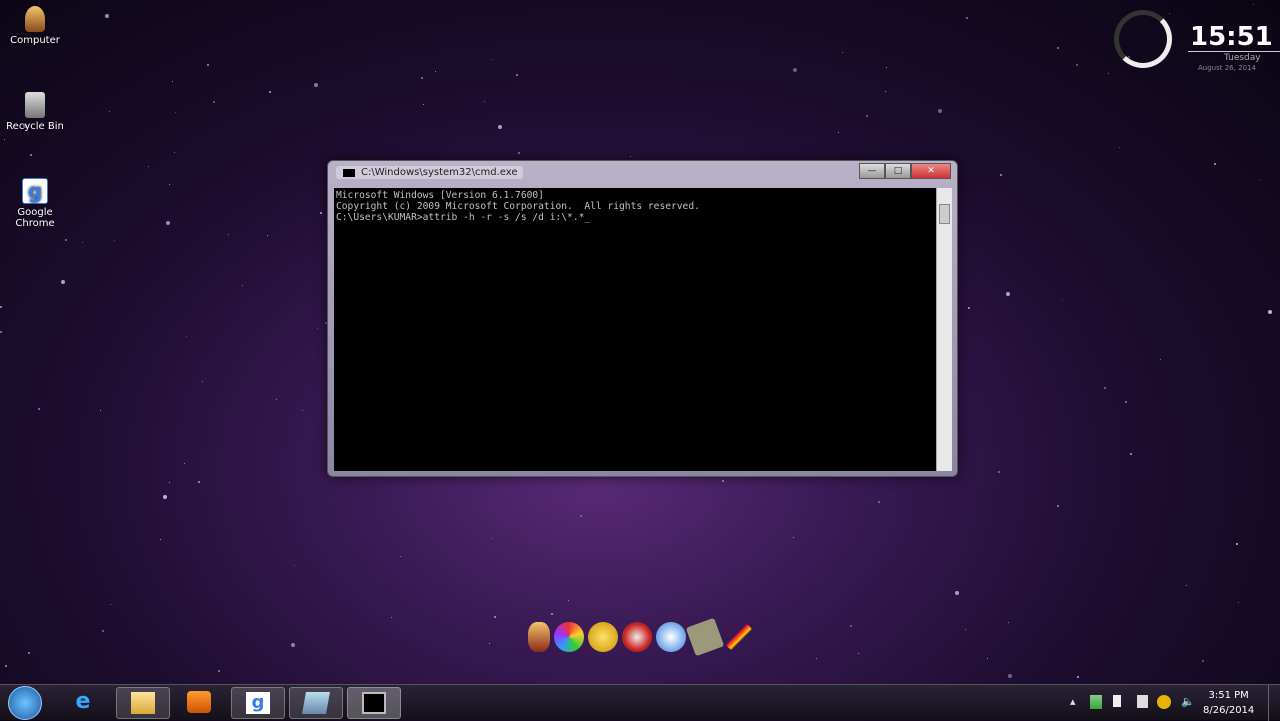 This screenshot has width=1280, height=721. I want to click on window-title-bar: C:\Windows\system32\cmd.exe, so click(430, 172).